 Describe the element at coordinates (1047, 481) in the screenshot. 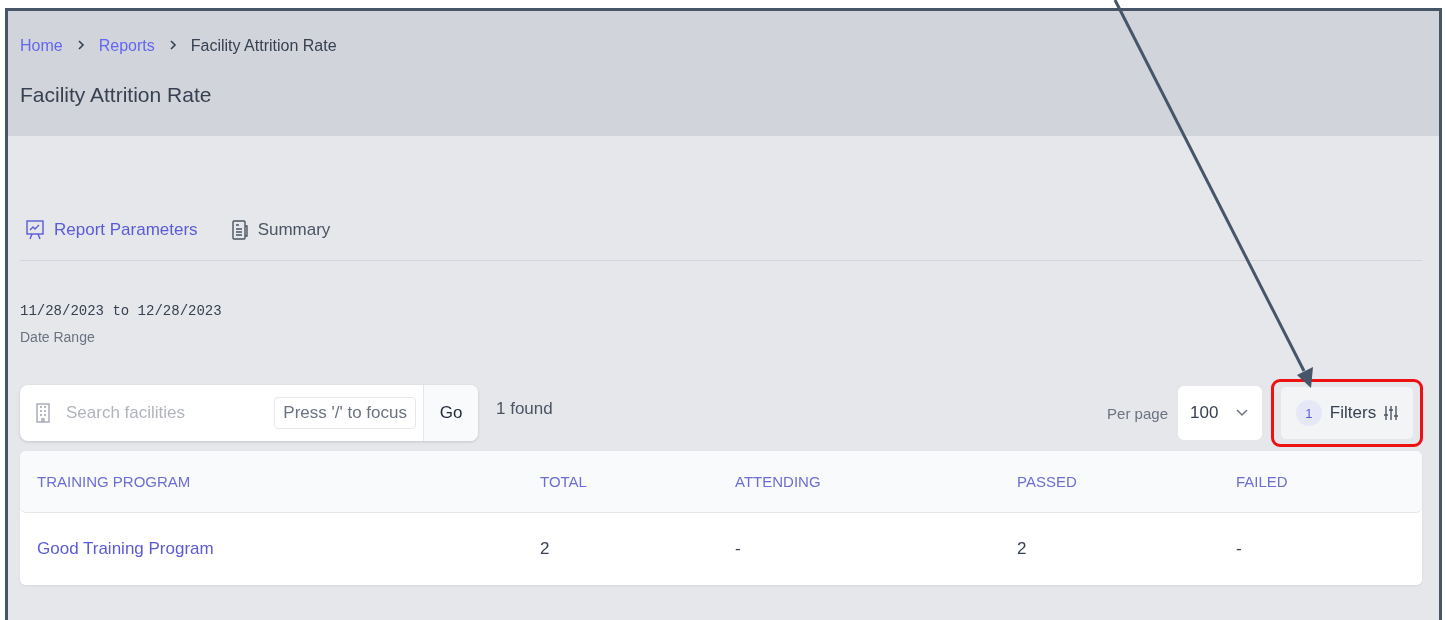

I see `column-header: PASSED` at that location.